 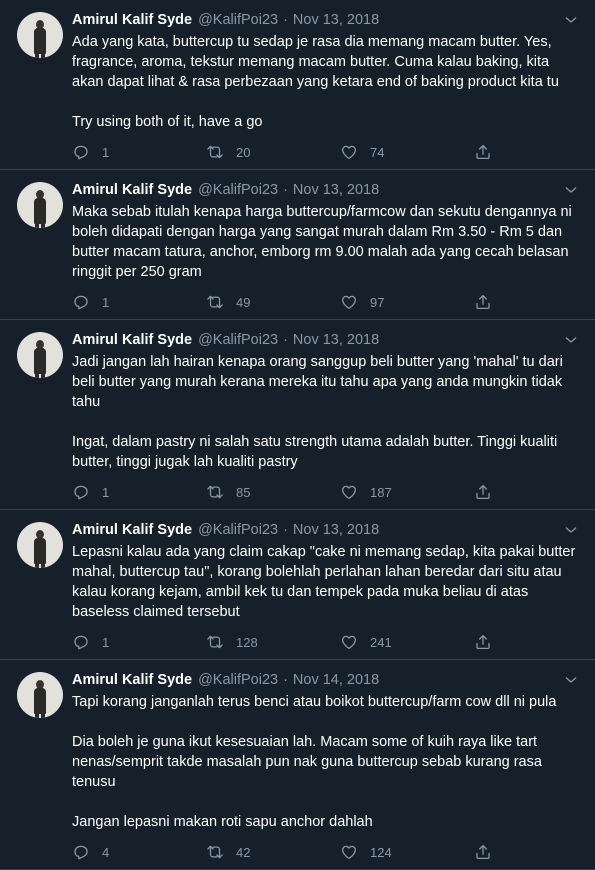 I want to click on like-button: 74, so click(x=407, y=152).